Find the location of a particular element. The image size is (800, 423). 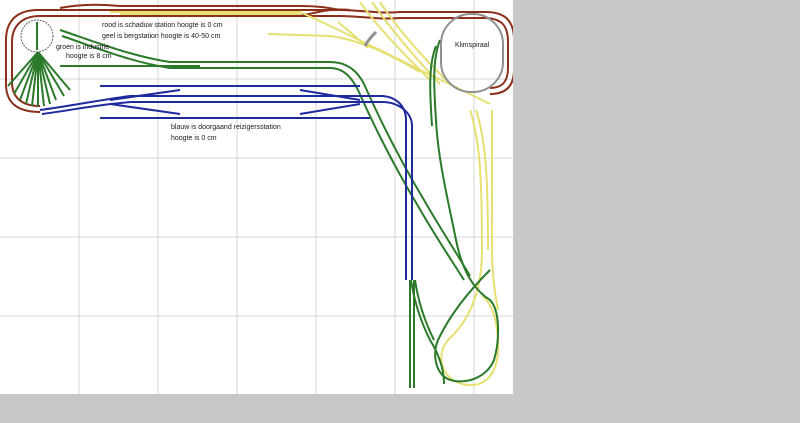

legend-red-label: rood is schaduw station hoogte is 0 cm is located at coordinates (162, 25).